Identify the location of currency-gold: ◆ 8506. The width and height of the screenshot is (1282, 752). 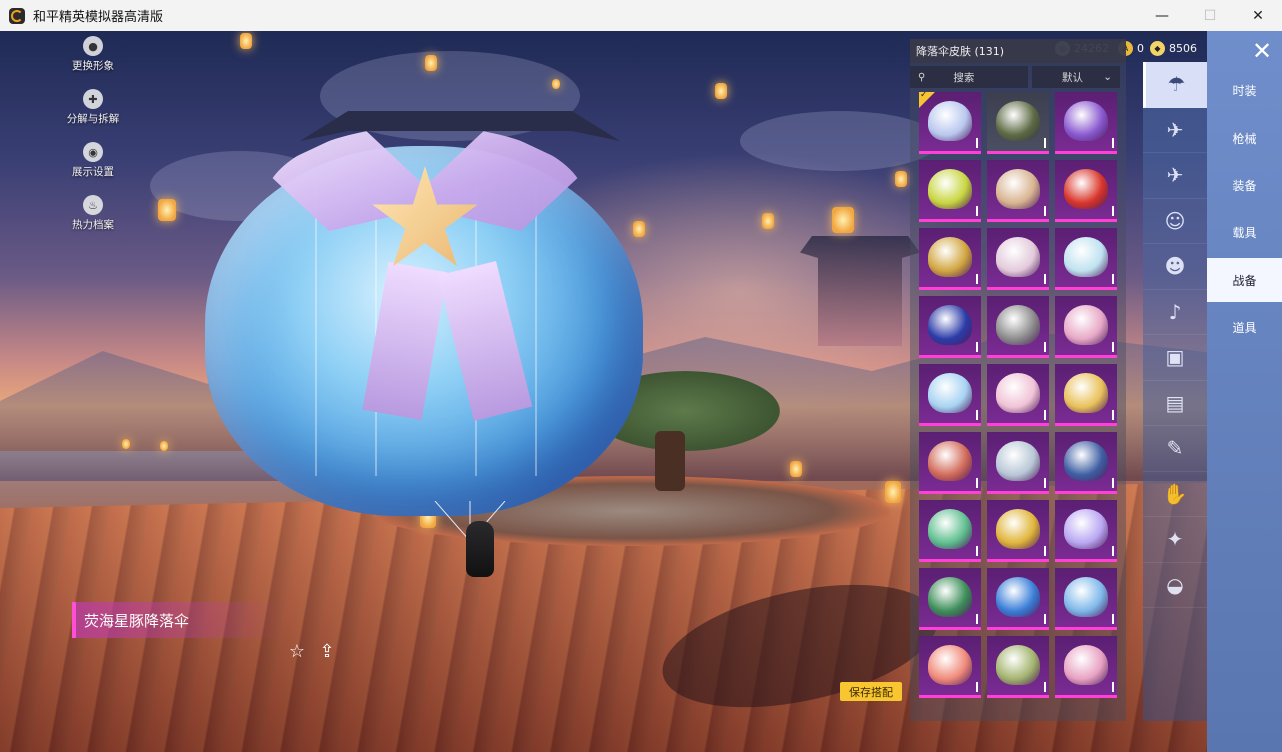
(1173, 48).